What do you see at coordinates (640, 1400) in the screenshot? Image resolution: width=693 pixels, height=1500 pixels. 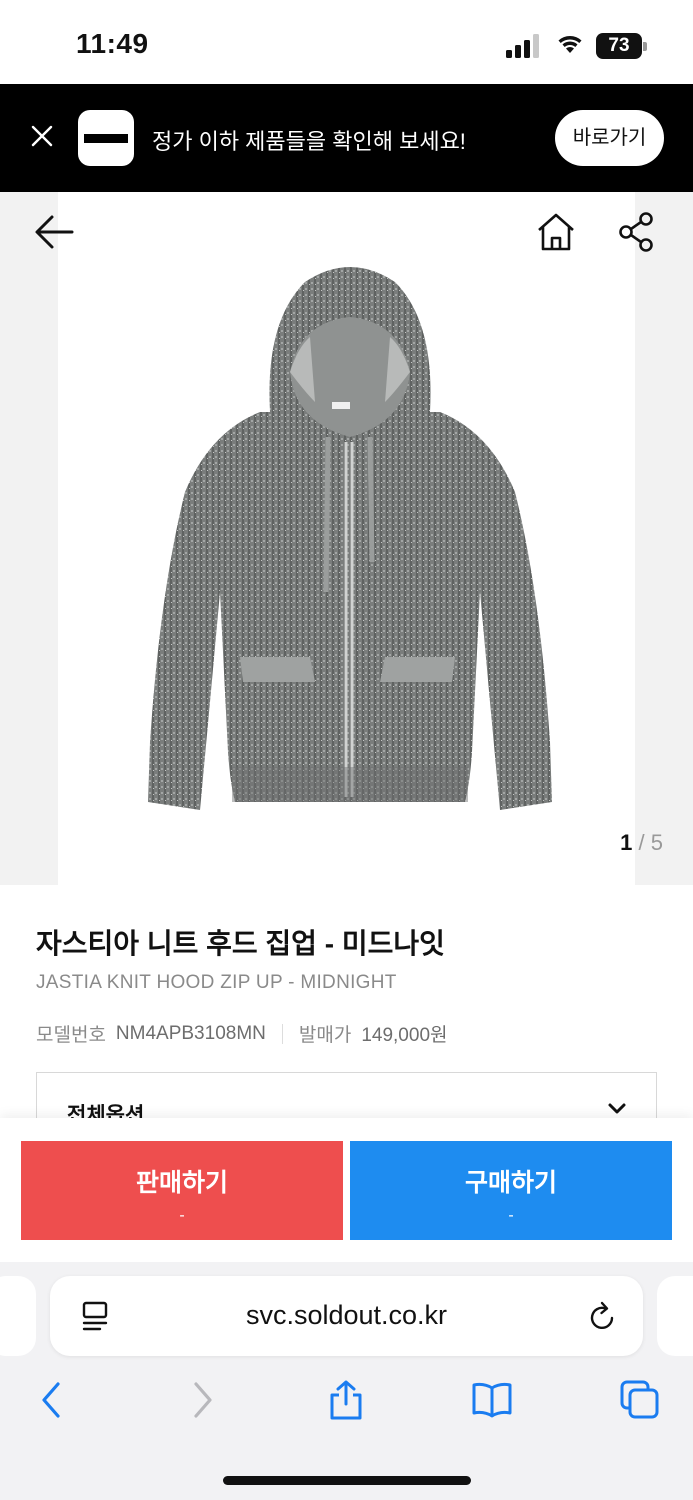 I see `tabs-icon` at bounding box center [640, 1400].